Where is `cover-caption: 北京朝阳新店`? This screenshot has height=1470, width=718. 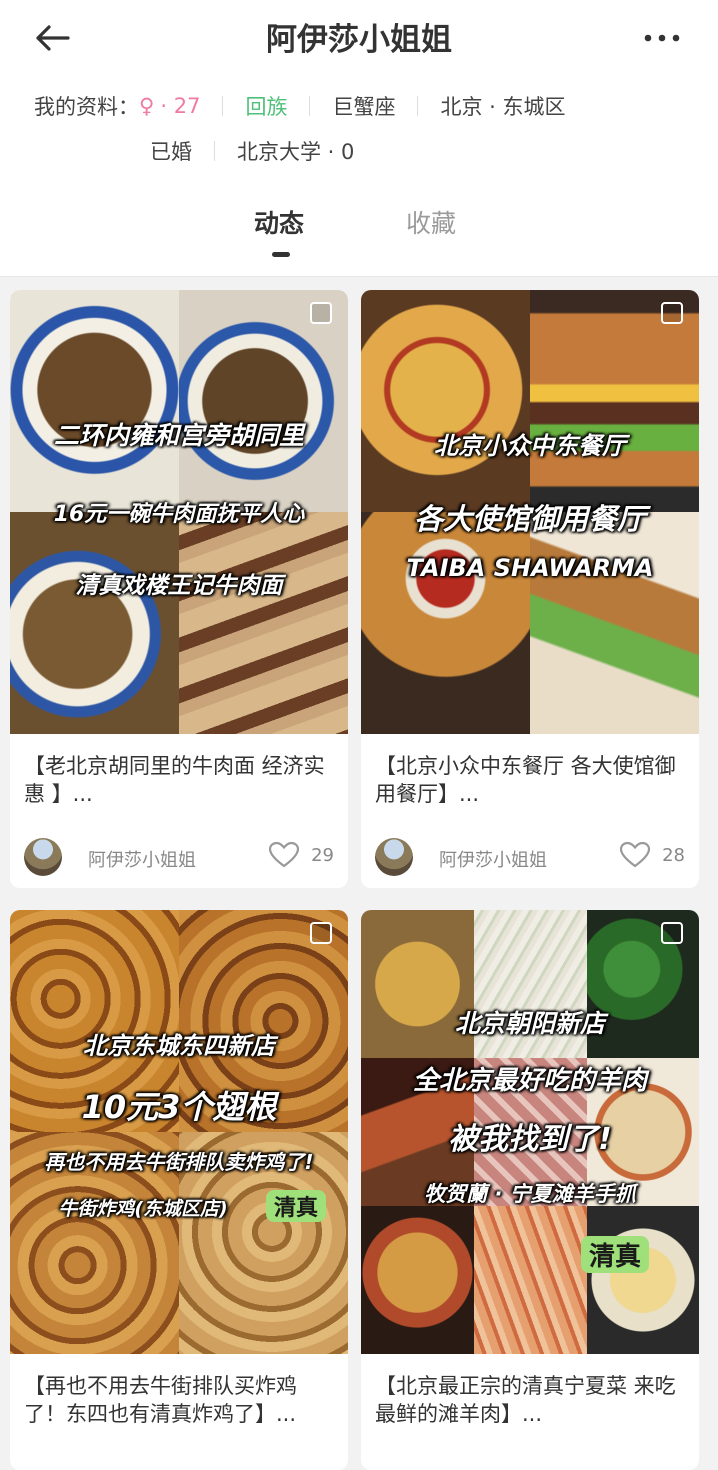
cover-caption: 北京朝阳新店 is located at coordinates (529, 1023).